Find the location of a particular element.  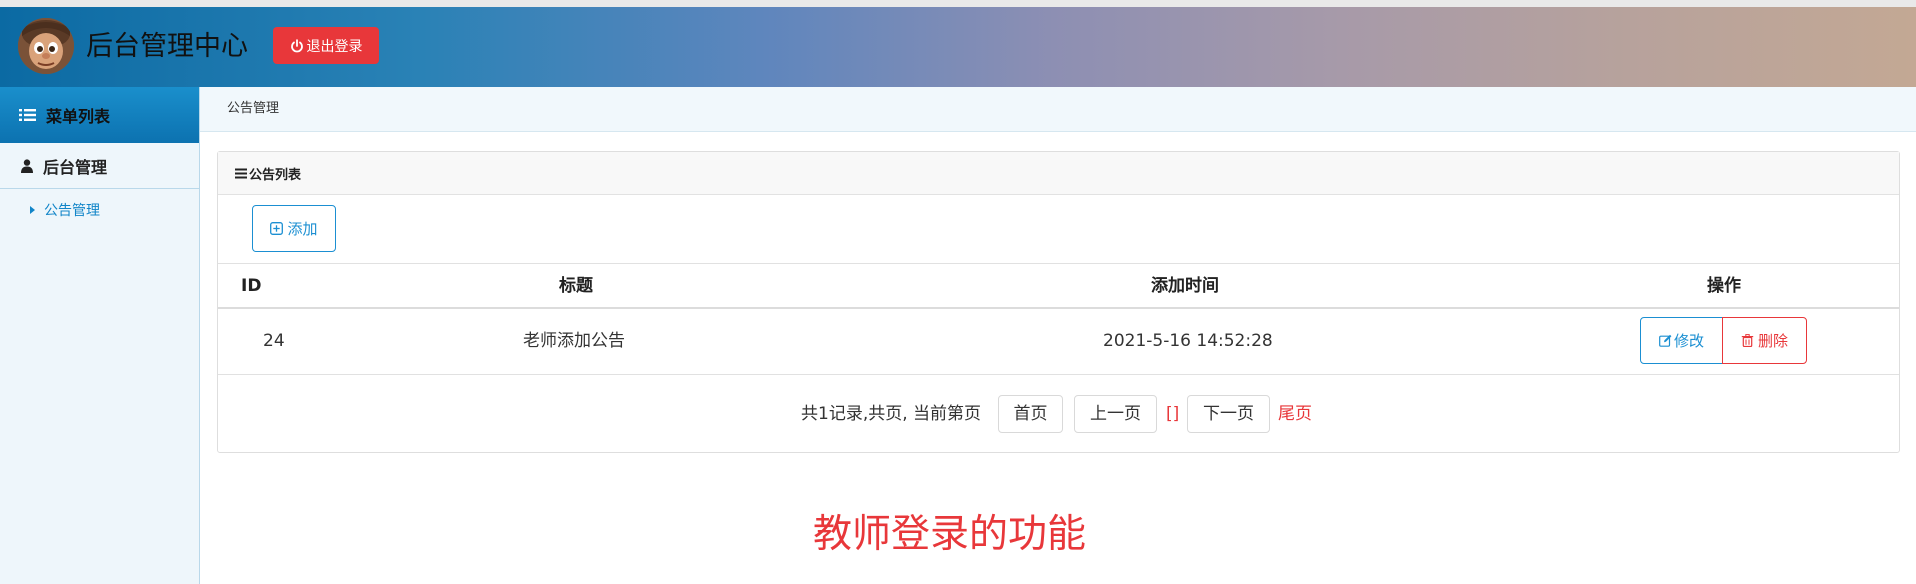

user-icon is located at coordinates (27, 165).